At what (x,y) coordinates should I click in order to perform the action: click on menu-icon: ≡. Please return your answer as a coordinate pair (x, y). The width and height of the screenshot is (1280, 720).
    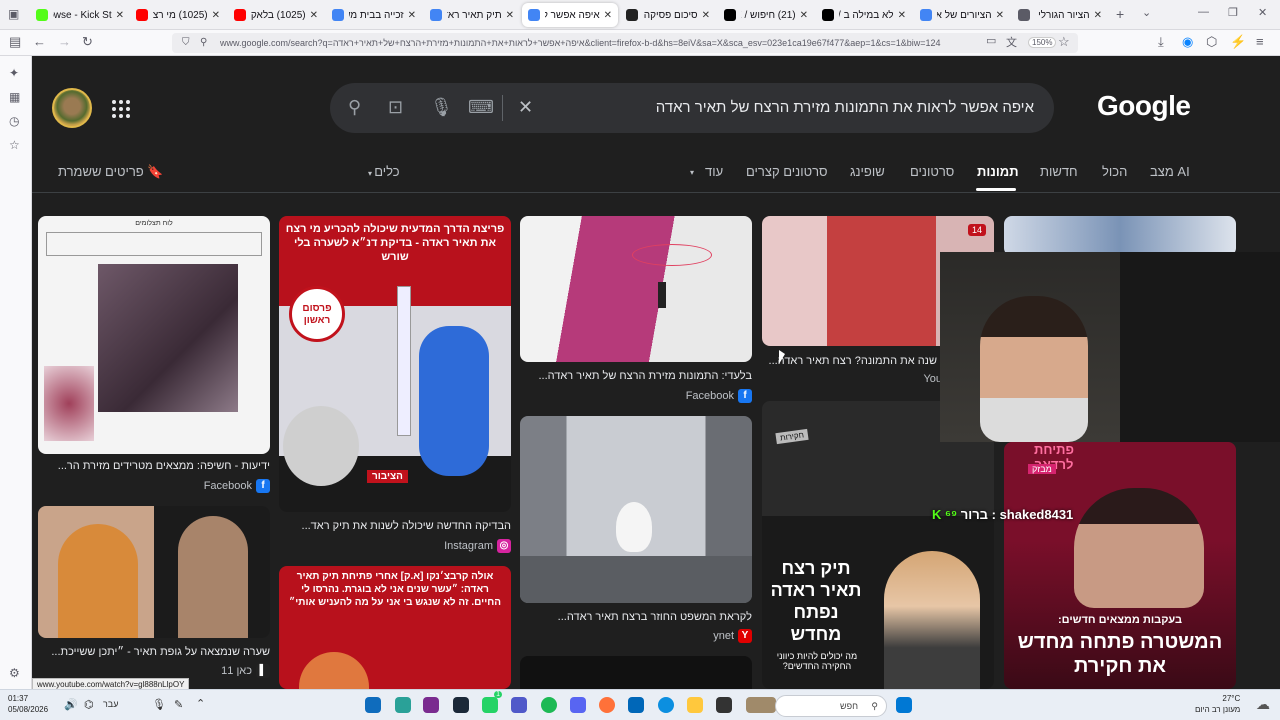
    Looking at the image, I should click on (1260, 41).